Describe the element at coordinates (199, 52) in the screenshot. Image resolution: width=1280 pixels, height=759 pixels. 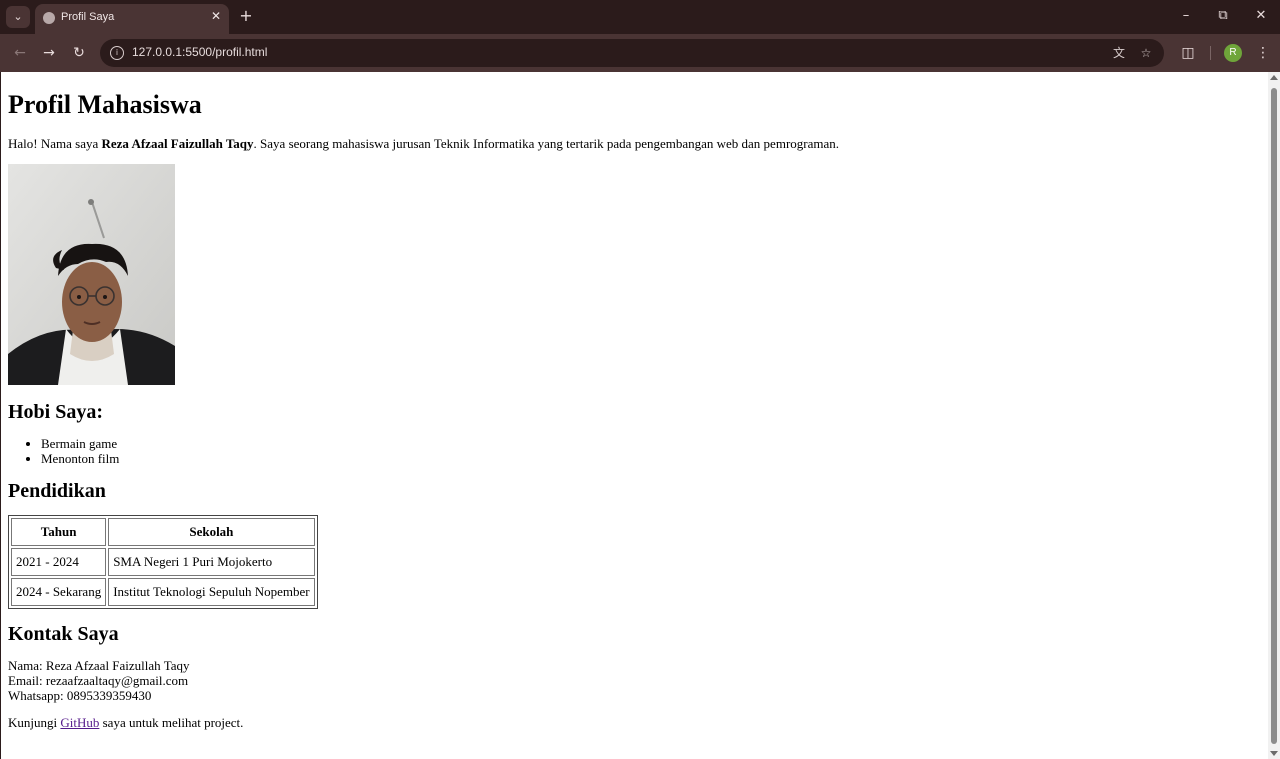
I see `url-text: 127.0.0.1:5500/profil.html` at that location.